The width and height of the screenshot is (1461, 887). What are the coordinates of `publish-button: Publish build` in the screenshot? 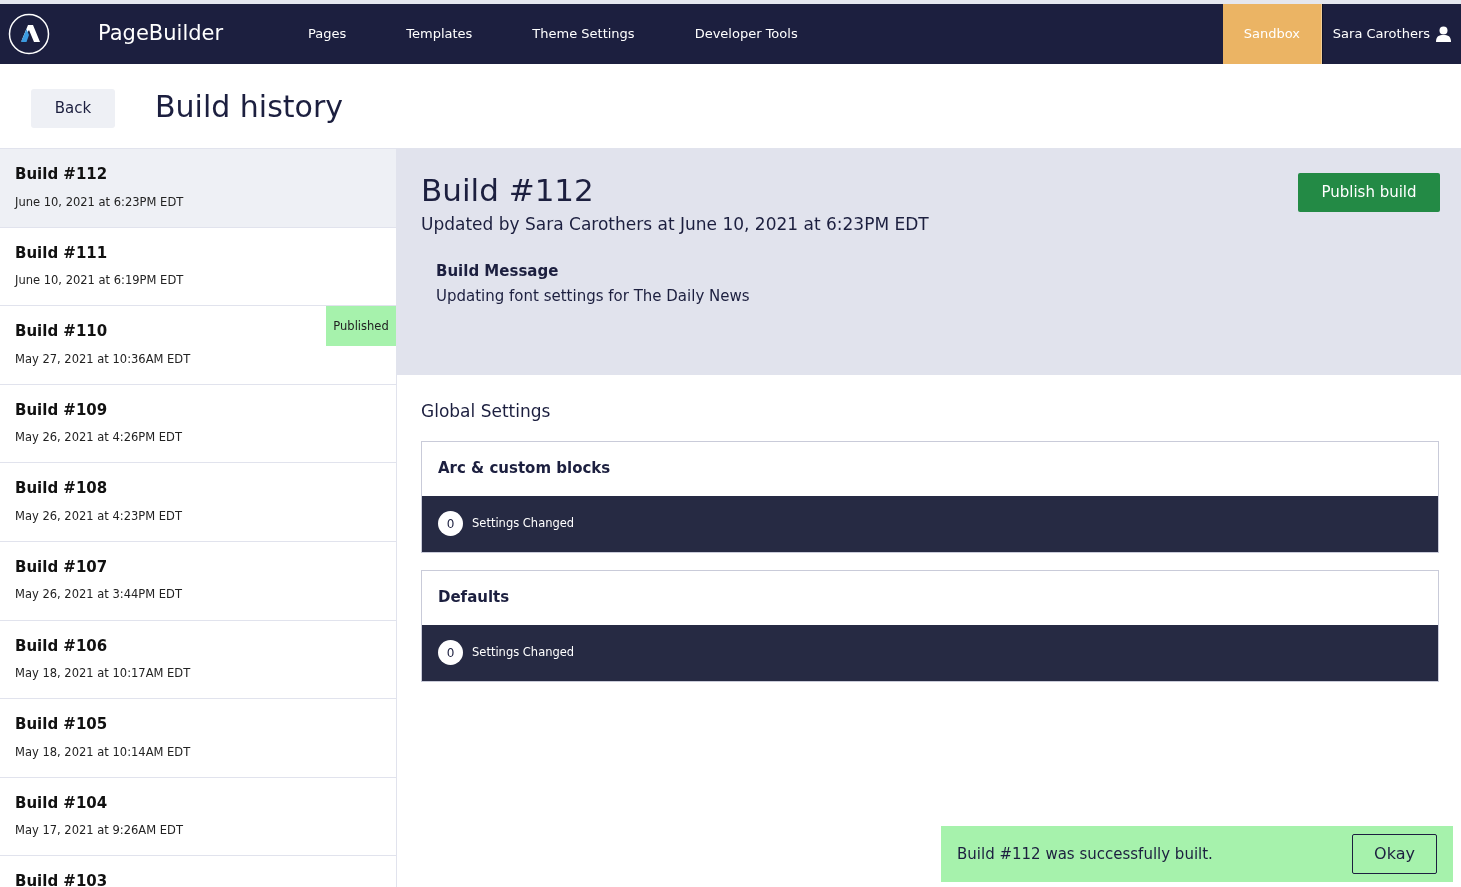 It's located at (1369, 192).